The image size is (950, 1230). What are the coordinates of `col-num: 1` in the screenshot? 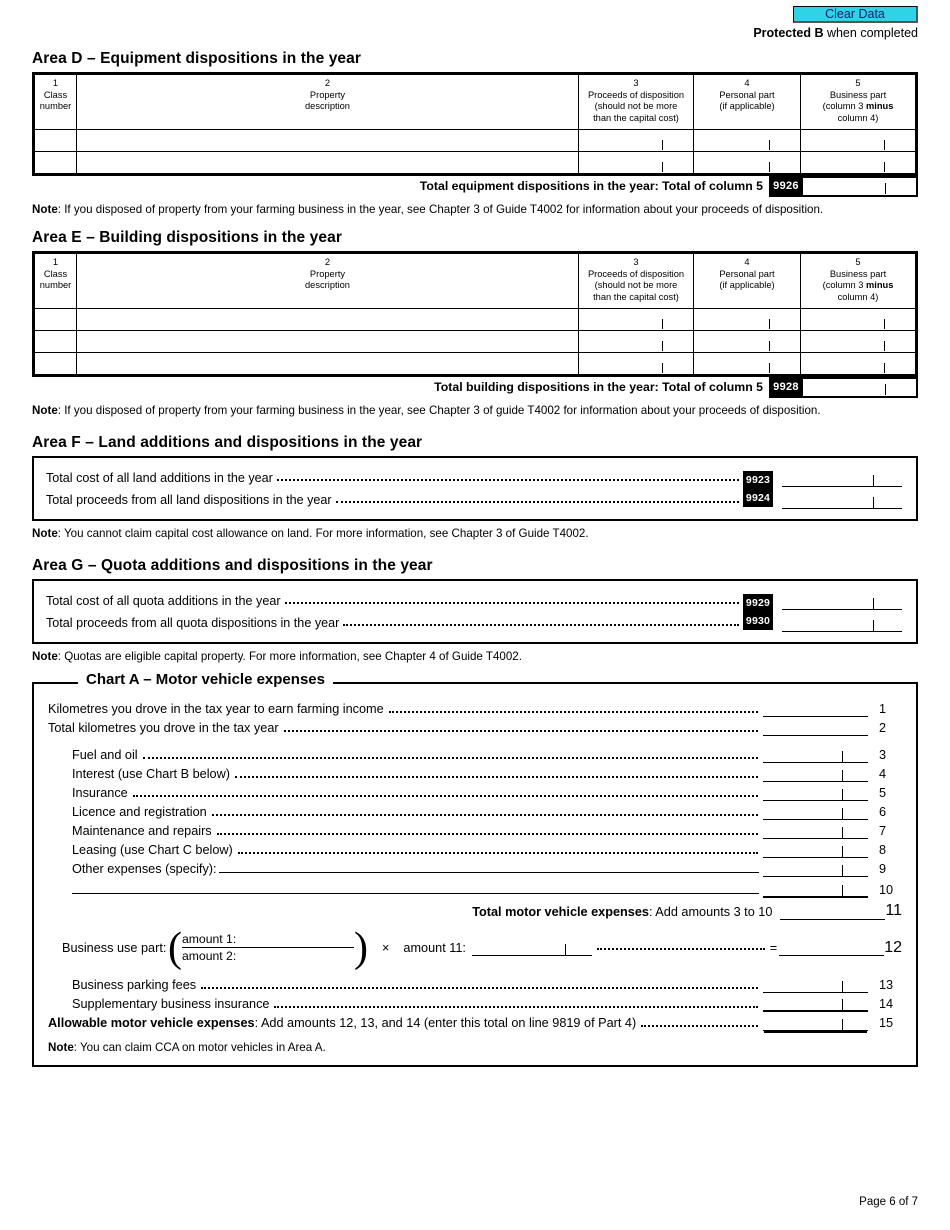 It's located at (55, 83).